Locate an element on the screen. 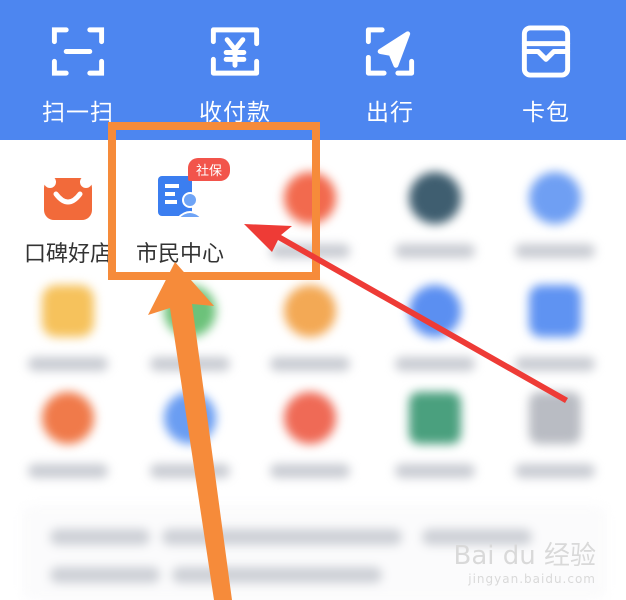 The image size is (626, 600). koubei-smile-icon is located at coordinates (68, 198).